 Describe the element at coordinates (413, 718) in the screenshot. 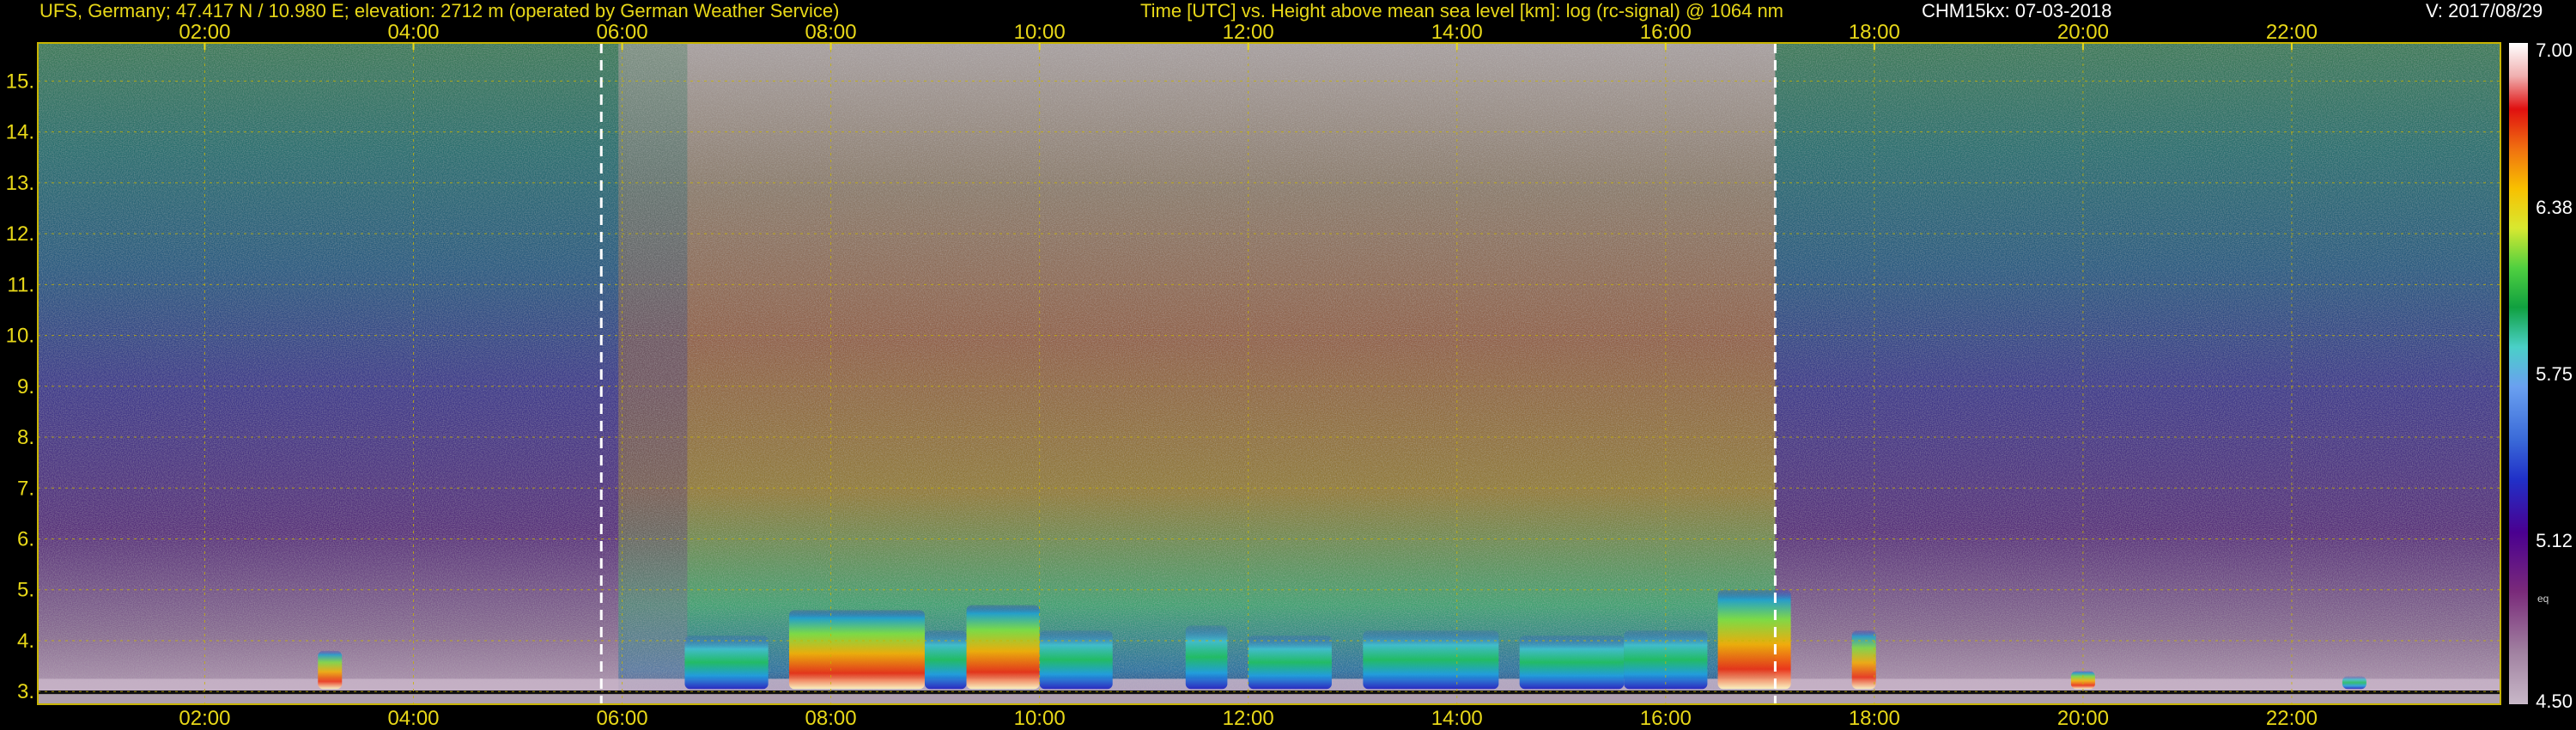

I see `x-tick-label-bottom: 04:00` at that location.